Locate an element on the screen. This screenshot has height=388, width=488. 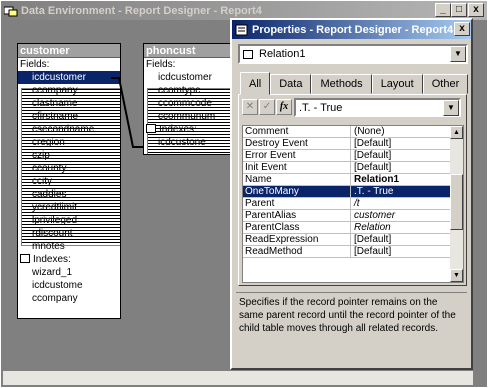
property-row: ReadMethod [Default] is located at coordinates (353, 252).